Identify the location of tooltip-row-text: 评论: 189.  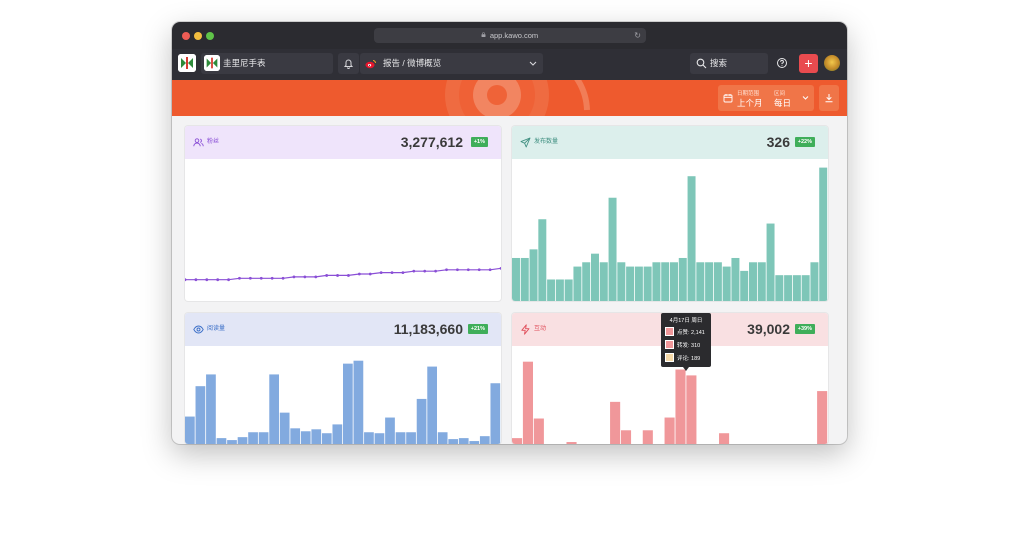
(689, 359).